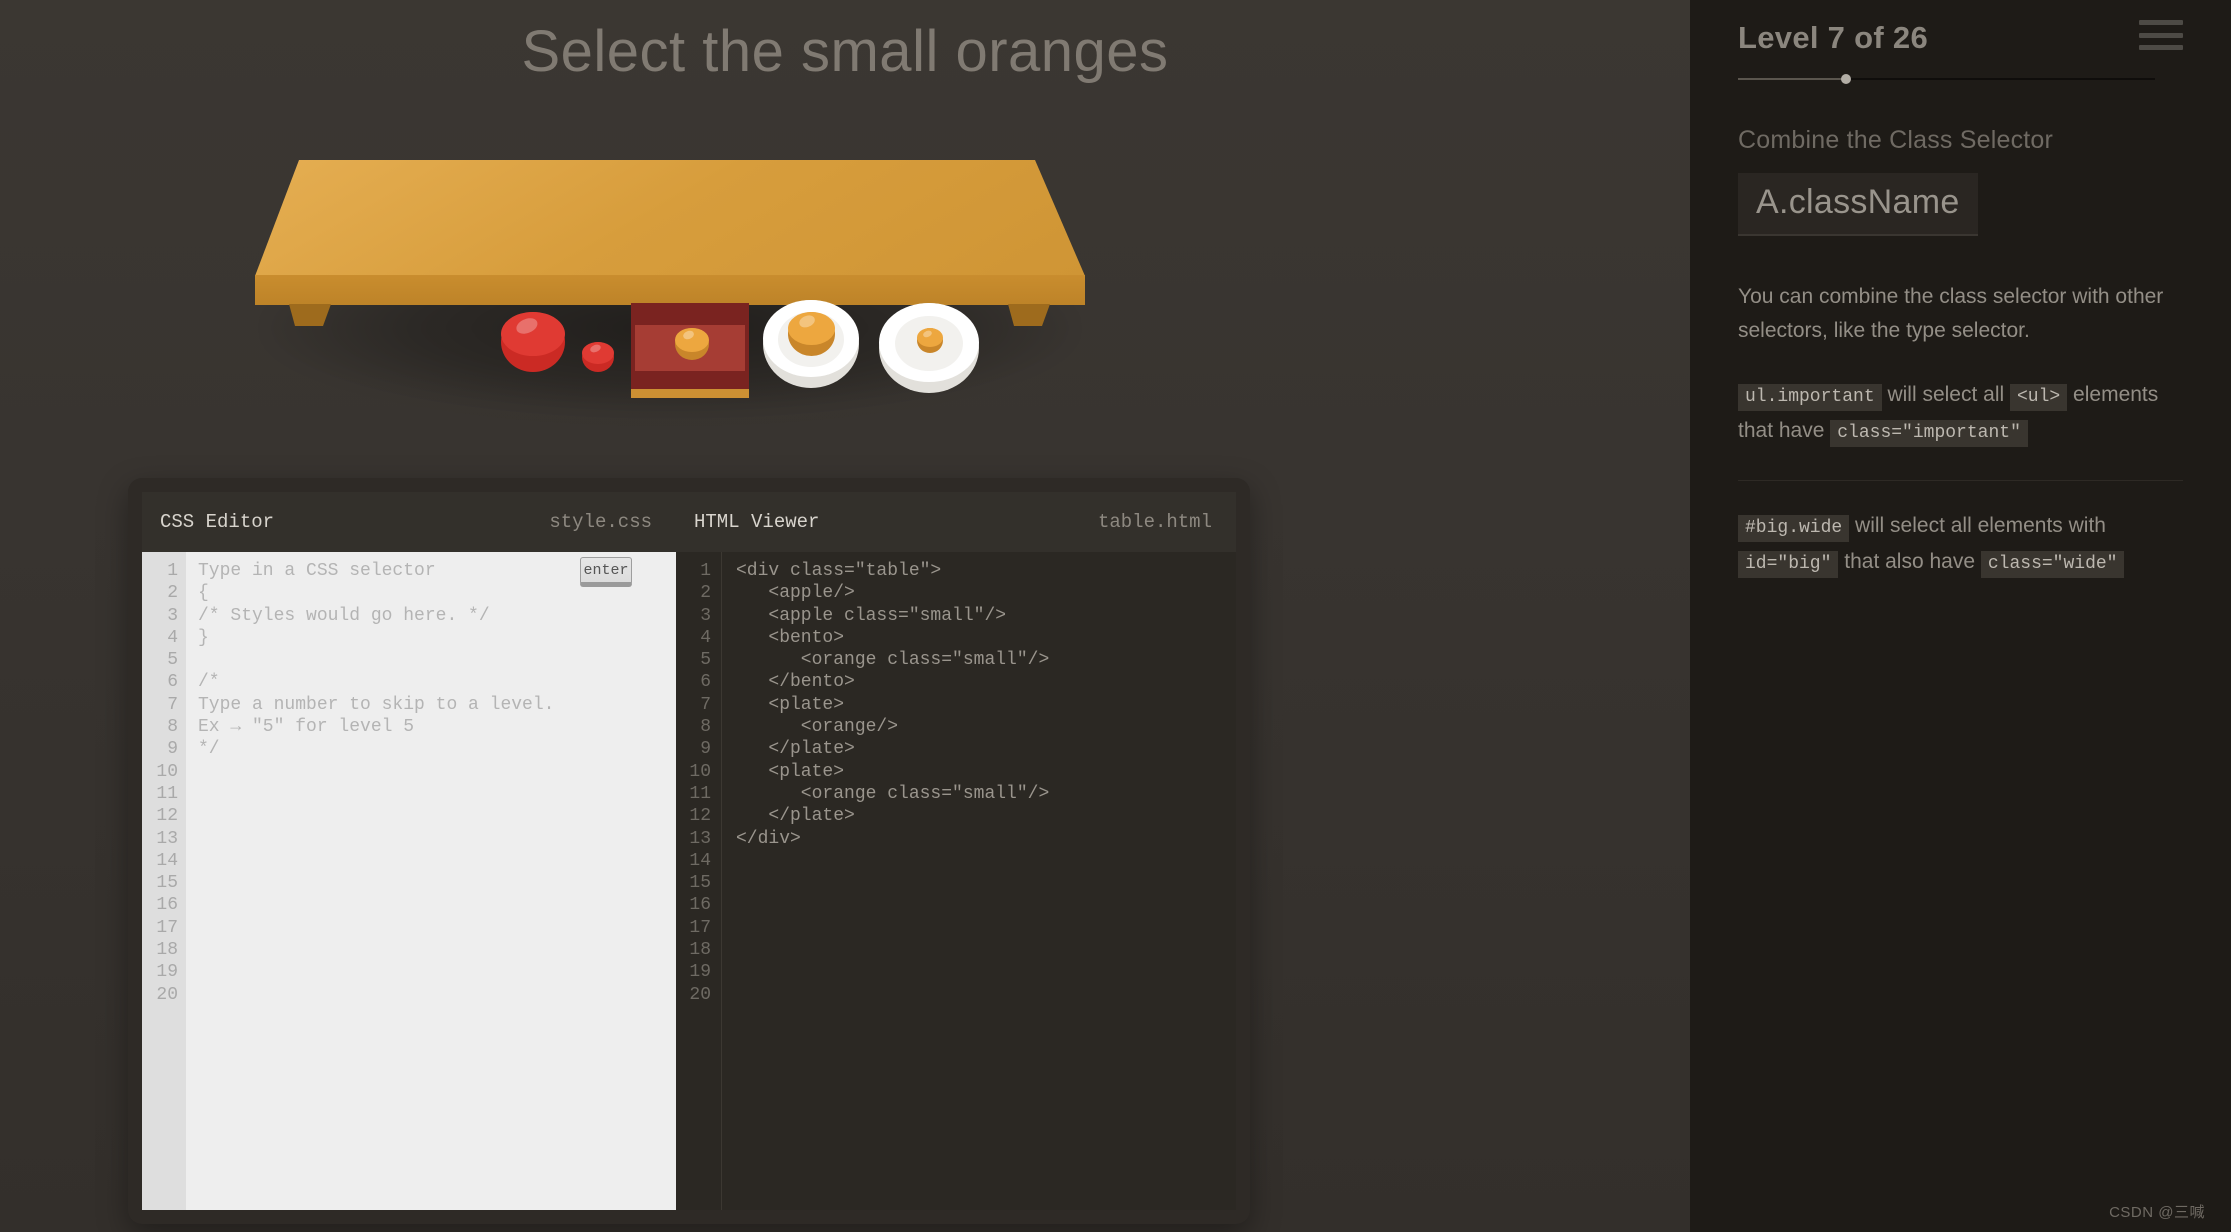 This screenshot has width=2231, height=1232. I want to click on css-code-line: Type a number to skip to a level., so click(376, 704).